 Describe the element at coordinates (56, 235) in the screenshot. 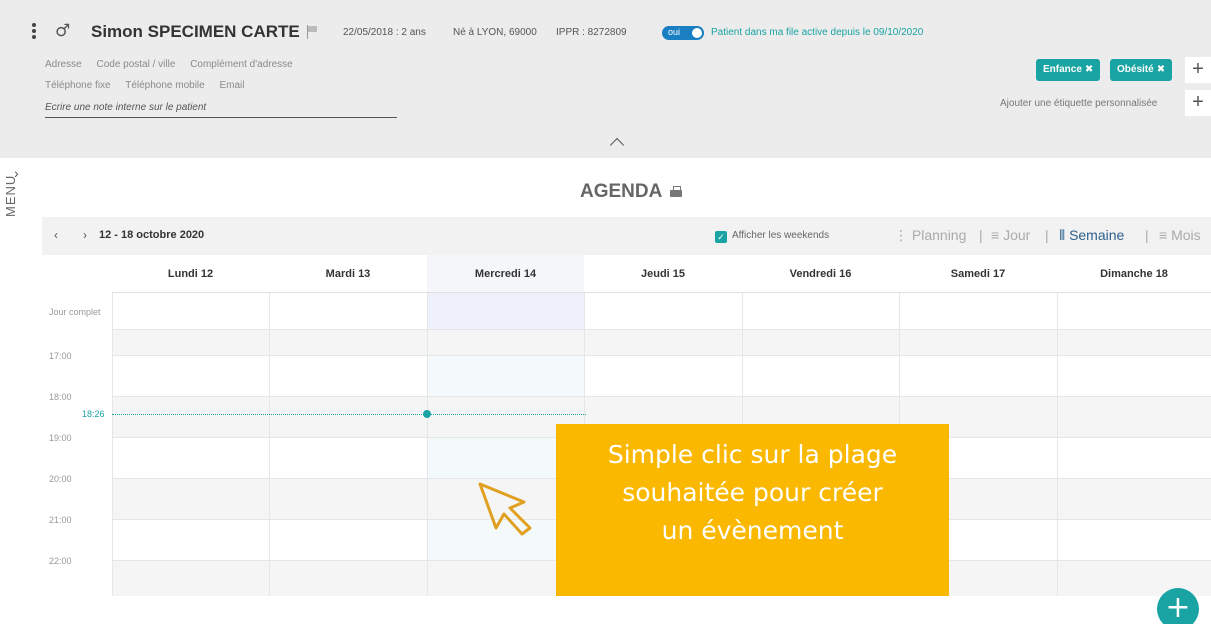

I see `prev-week-icon: ‹` at that location.